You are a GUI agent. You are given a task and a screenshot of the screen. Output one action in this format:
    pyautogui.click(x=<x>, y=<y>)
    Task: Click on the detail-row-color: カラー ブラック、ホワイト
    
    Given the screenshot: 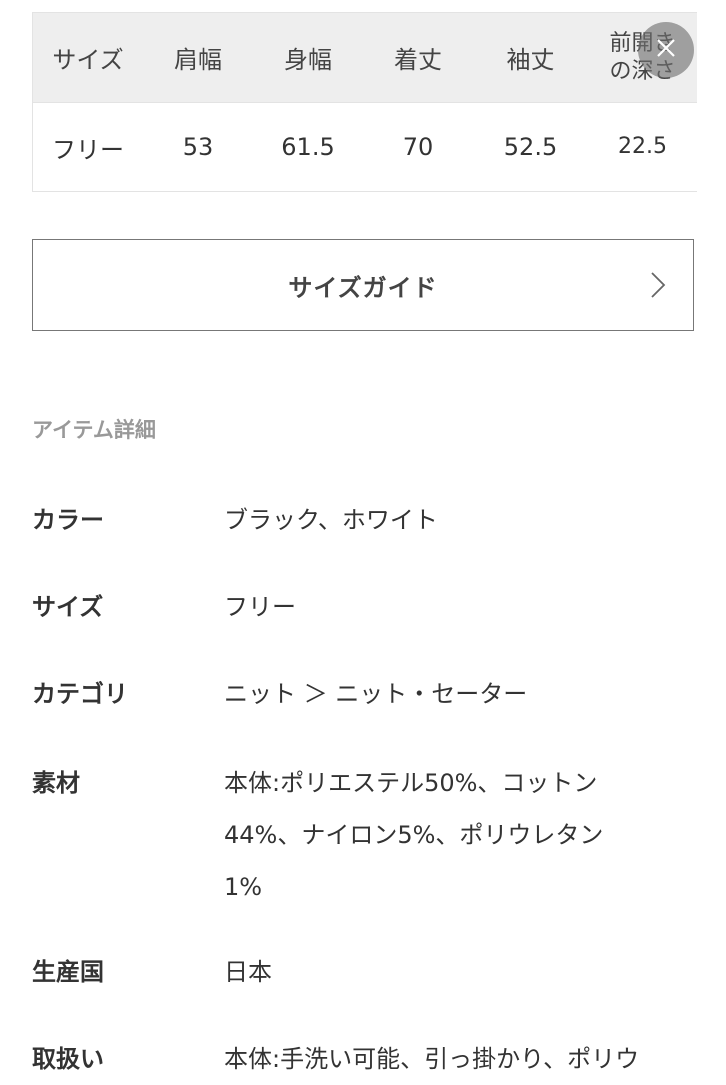 What is the action you would take?
    pyautogui.click(x=367, y=520)
    